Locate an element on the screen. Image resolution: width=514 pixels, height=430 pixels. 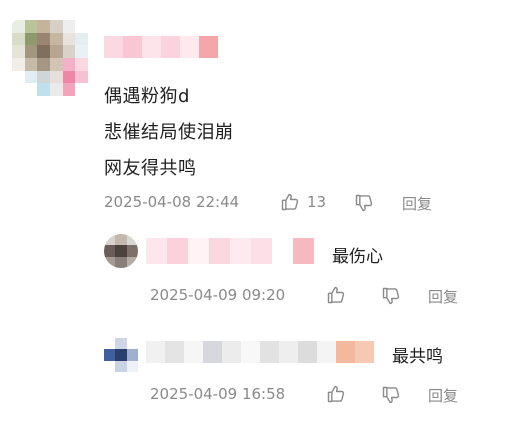
comment-line-2: 悲催结局使泪崩 is located at coordinates (169, 132).